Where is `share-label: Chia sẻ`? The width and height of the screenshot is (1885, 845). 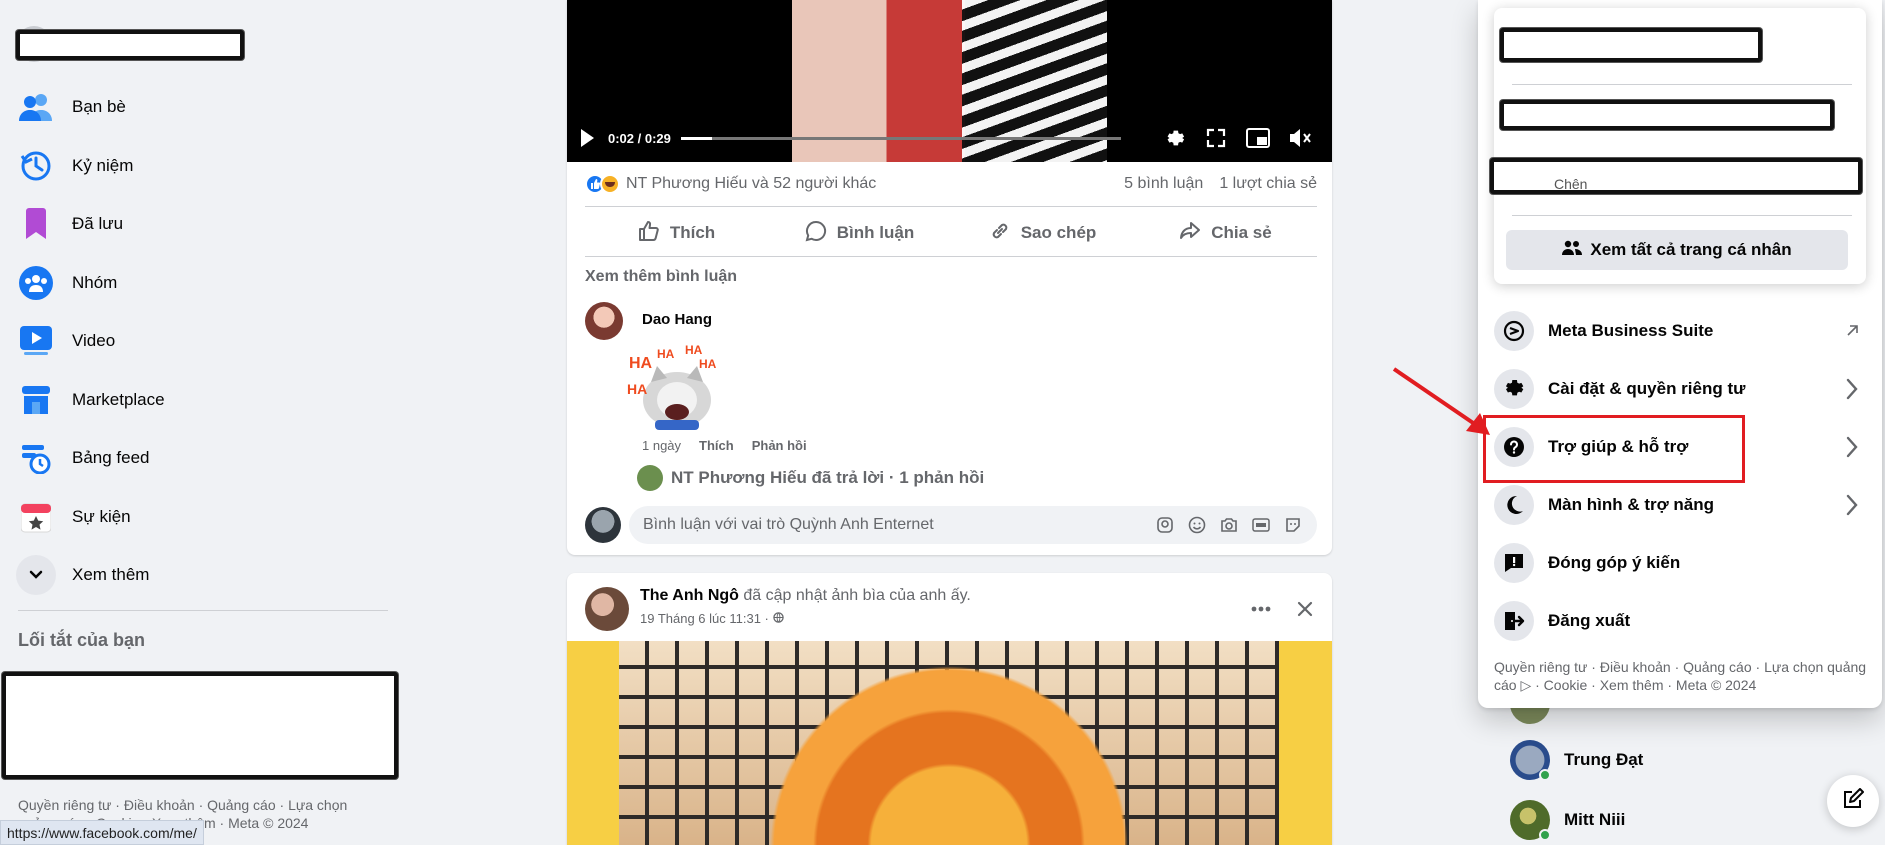
share-label: Chia sẻ is located at coordinates (1241, 232).